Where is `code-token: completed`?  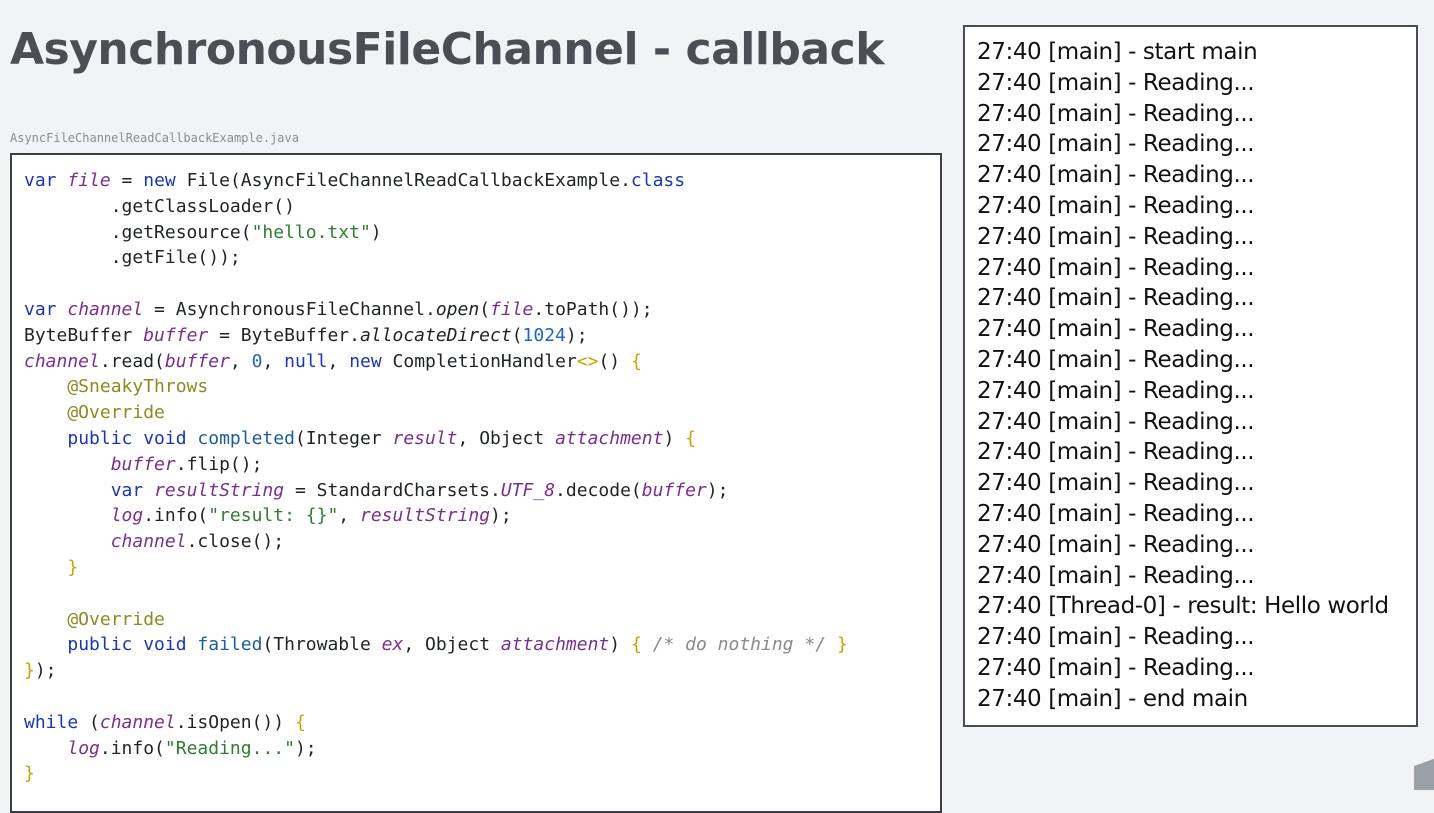
code-token: completed is located at coordinates (246, 438).